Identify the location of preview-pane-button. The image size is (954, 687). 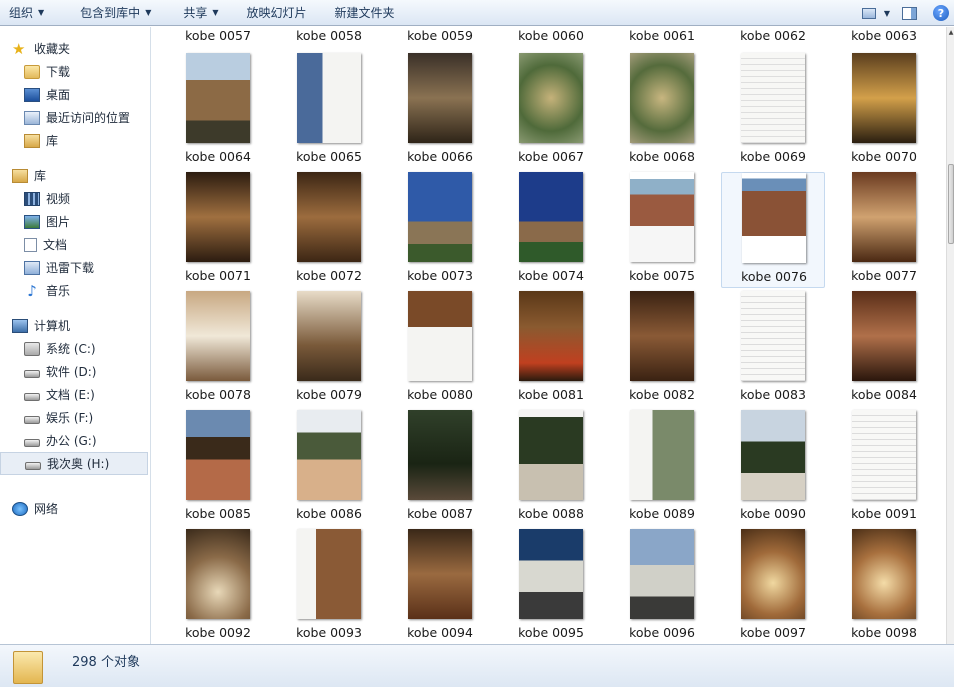
(909, 13).